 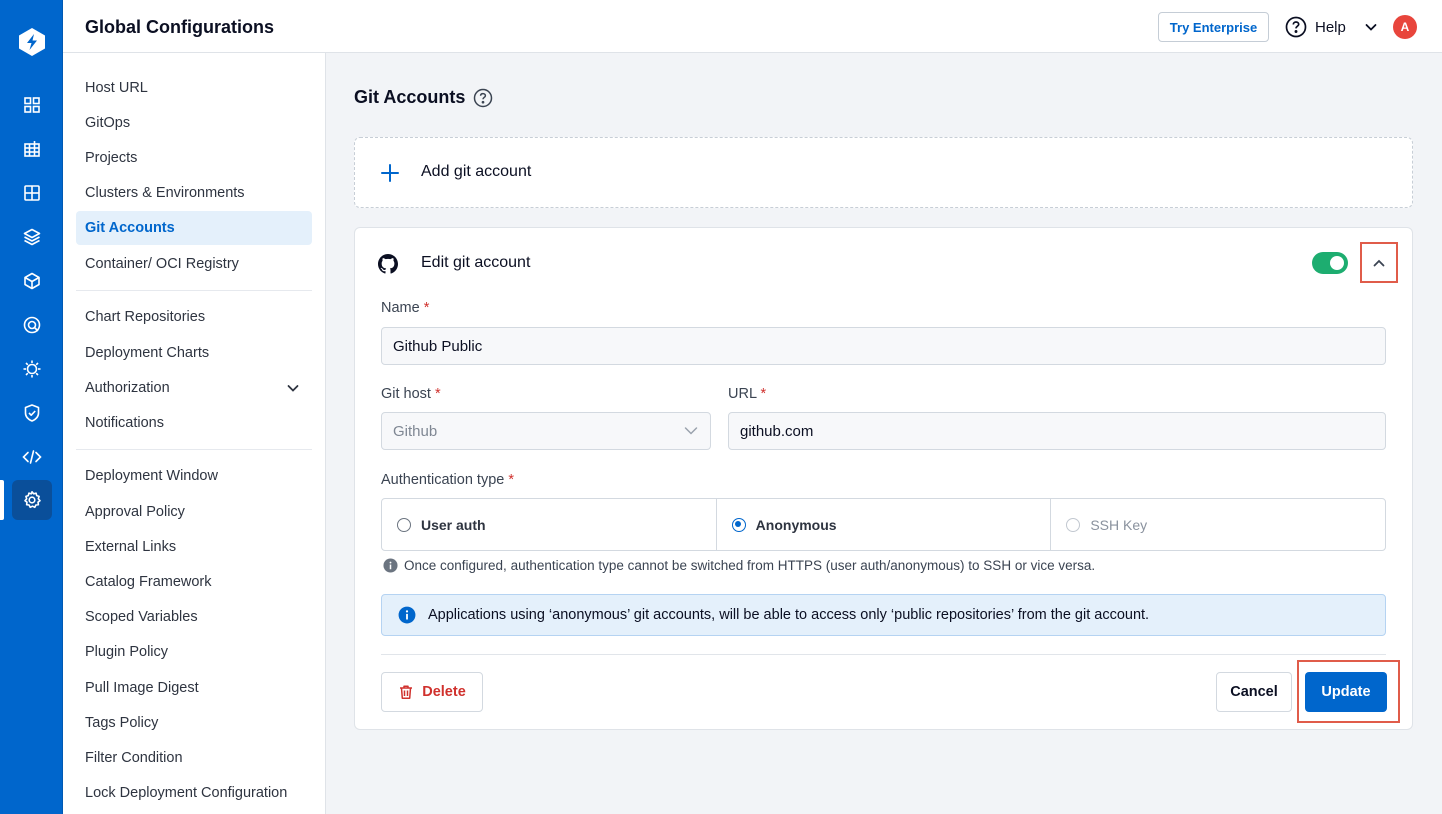 What do you see at coordinates (883, 654) in the screenshot?
I see `card-divider` at bounding box center [883, 654].